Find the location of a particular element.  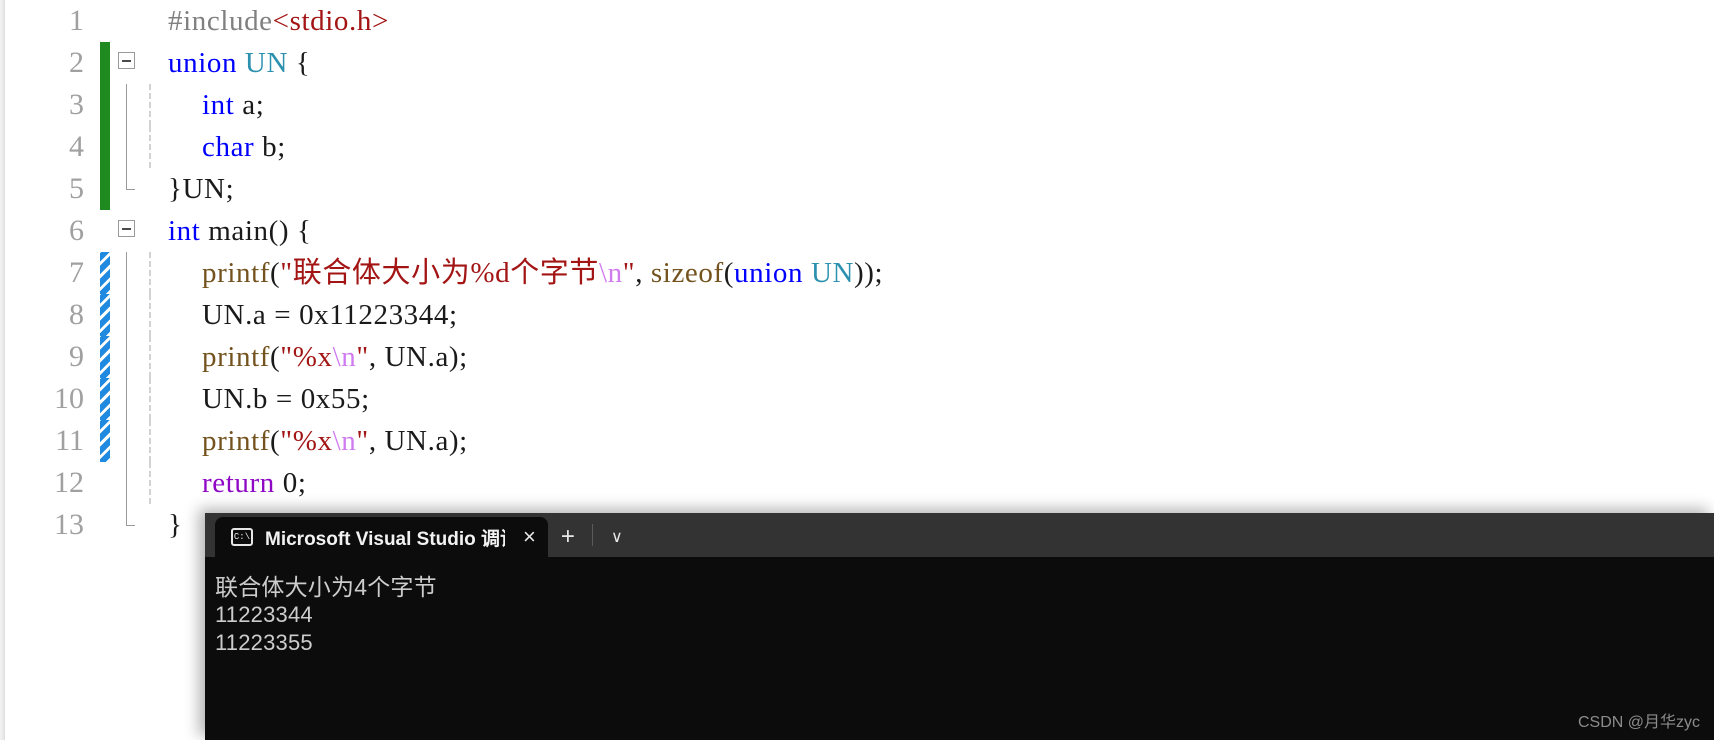

code-text: }UN; is located at coordinates (201, 189).